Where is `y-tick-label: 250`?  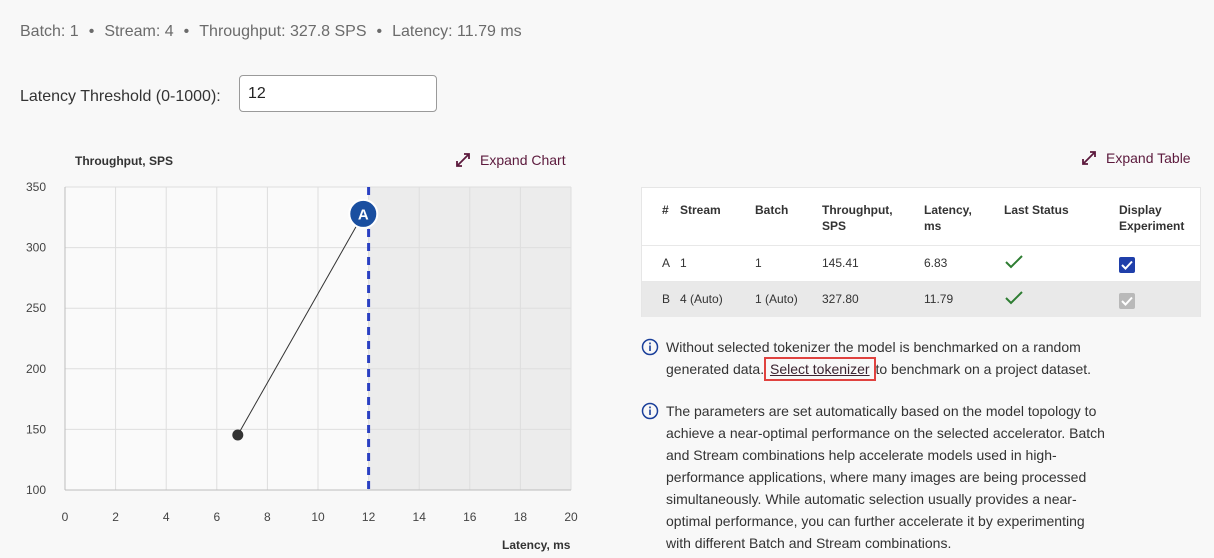
y-tick-label: 250 is located at coordinates (36, 308).